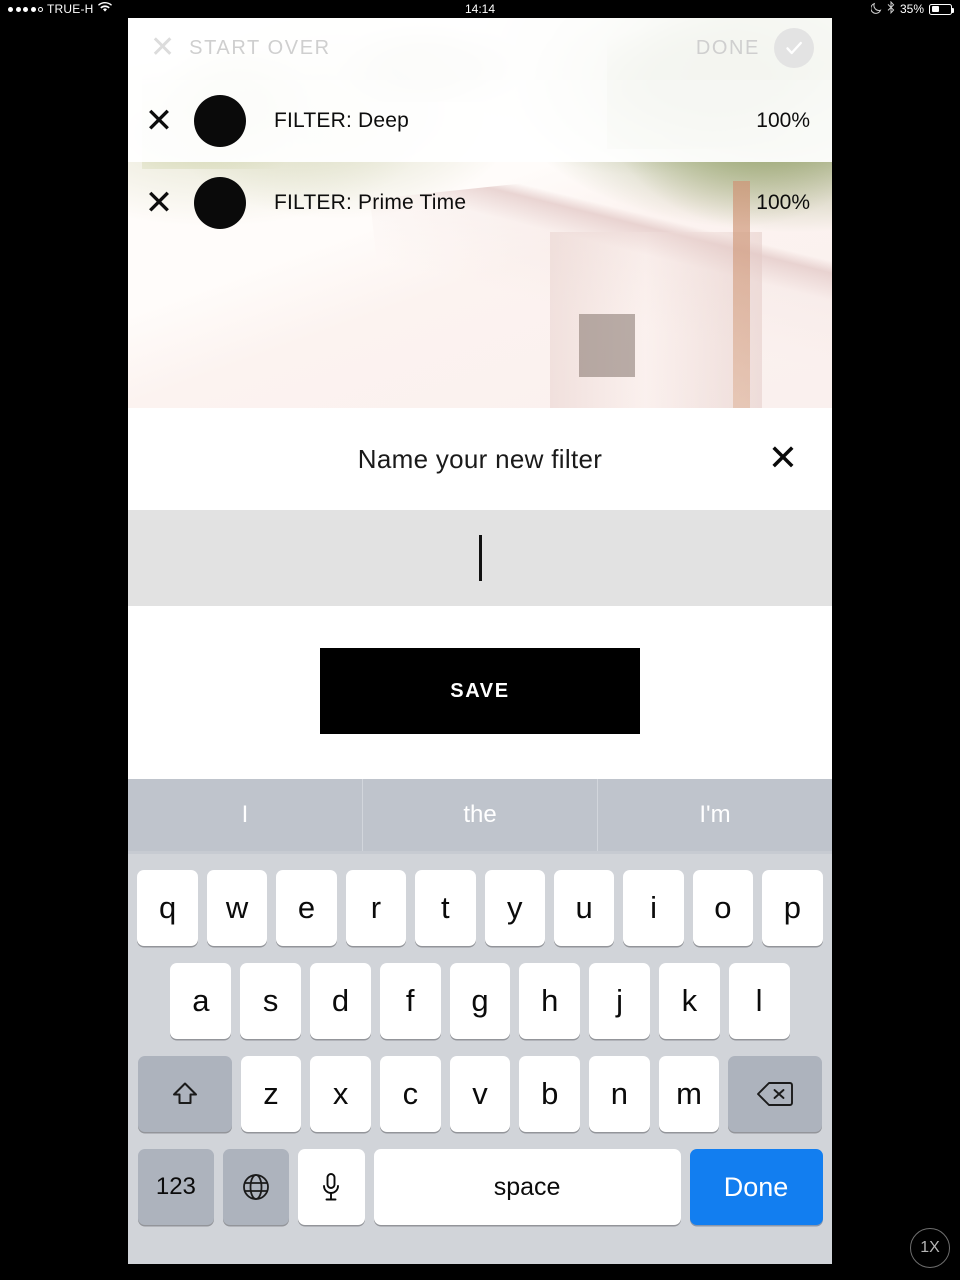  I want to click on key-m: m, so click(689, 1094).